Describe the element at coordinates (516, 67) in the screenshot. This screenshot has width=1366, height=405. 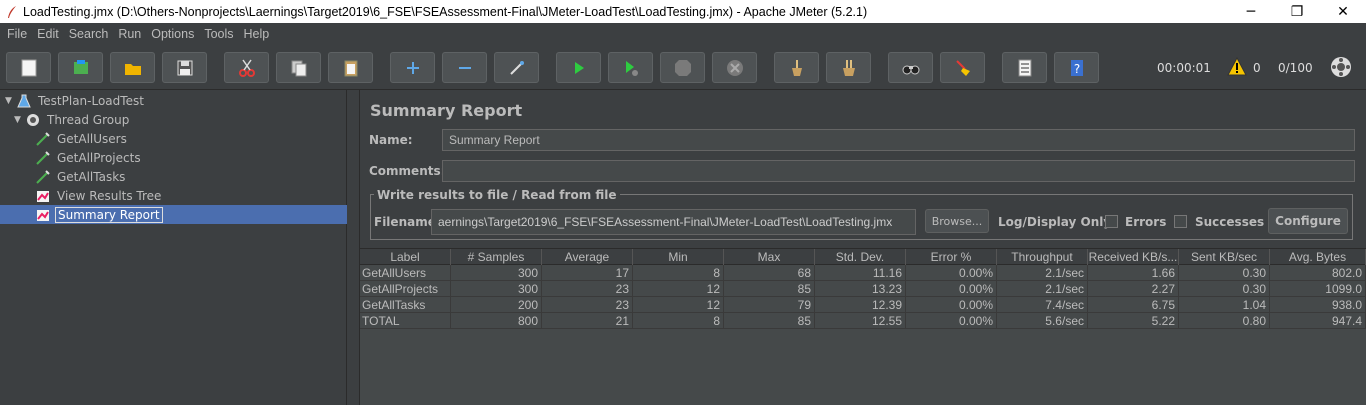
I see `toggle-button` at that location.